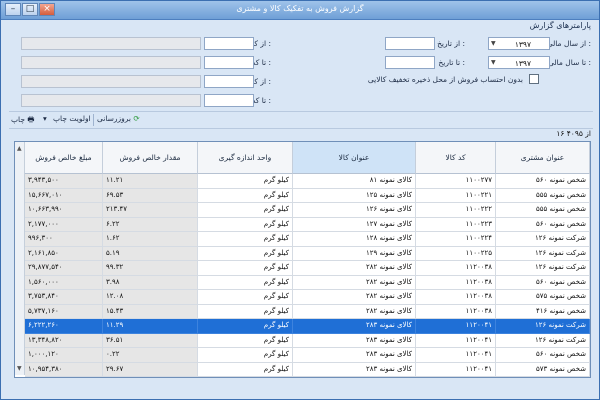 The image size is (600, 400). What do you see at coordinates (245, 158) in the screenshot?
I see `col-header-unit: واحد اندازه گیری` at bounding box center [245, 158].